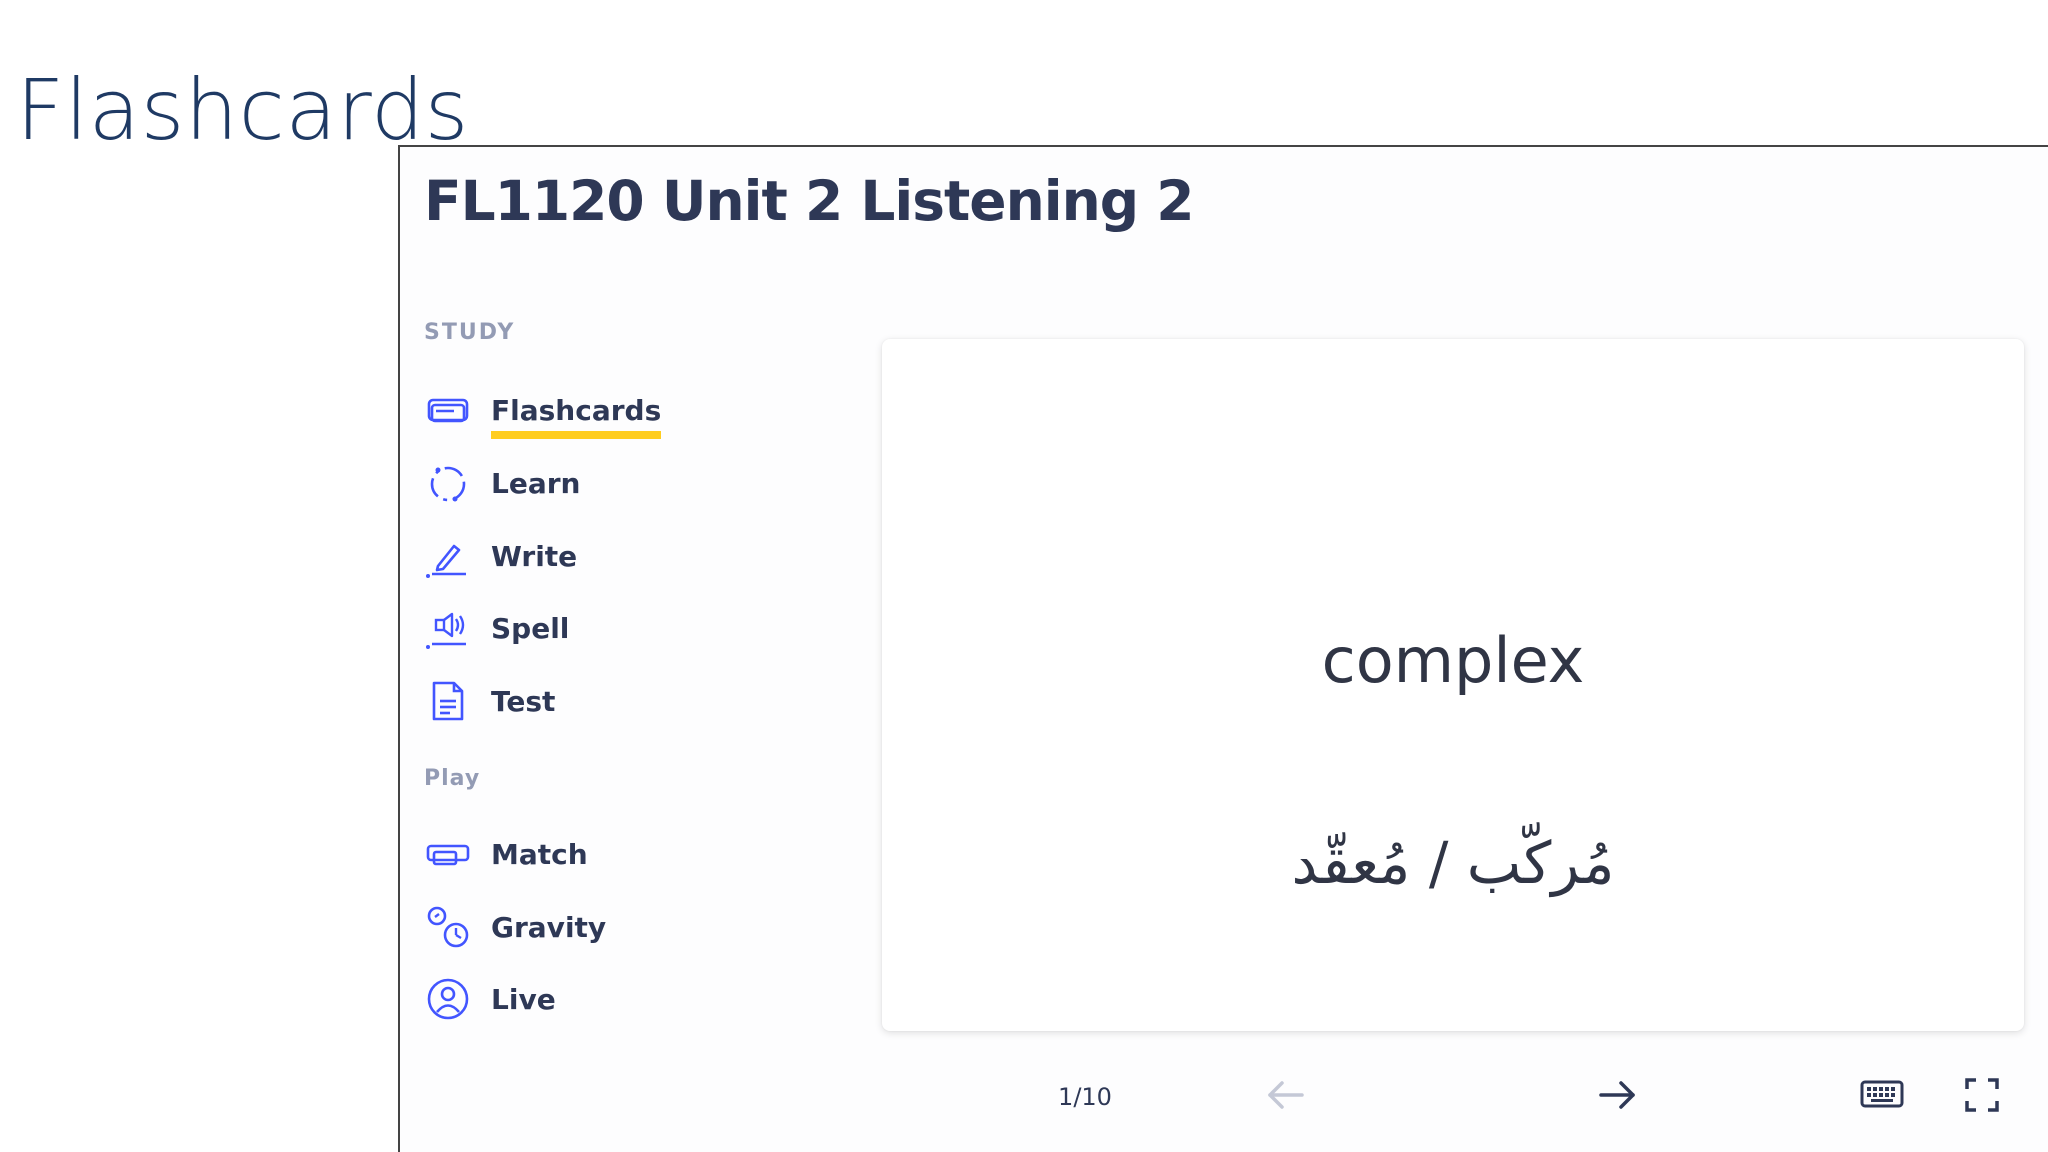  What do you see at coordinates (448, 701) in the screenshot?
I see `test-icon` at bounding box center [448, 701].